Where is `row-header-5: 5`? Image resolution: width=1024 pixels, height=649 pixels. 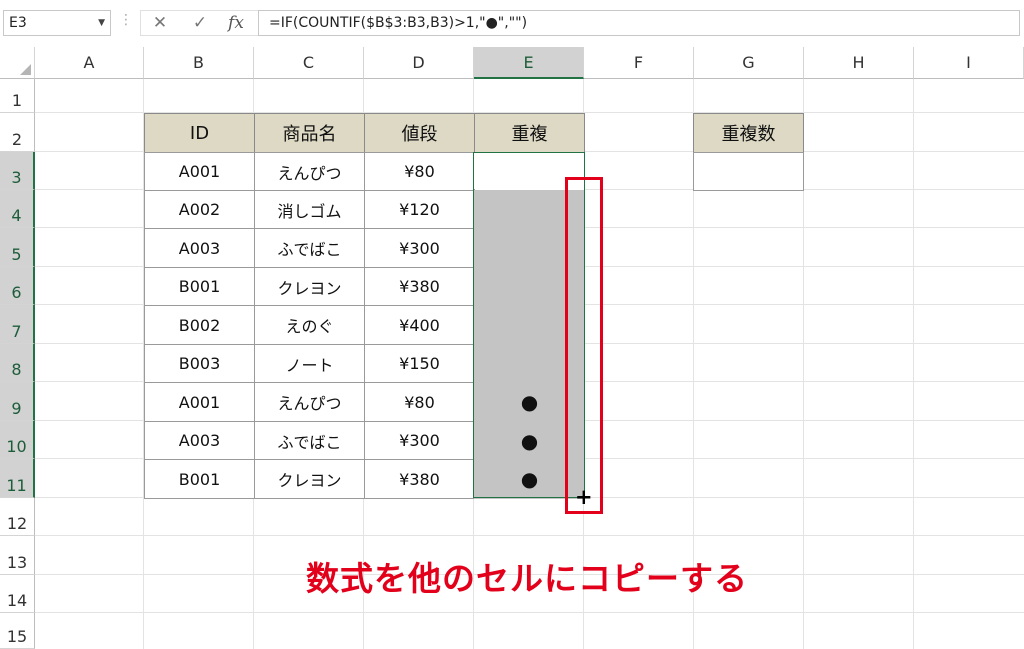 row-header-5: 5 is located at coordinates (17, 247).